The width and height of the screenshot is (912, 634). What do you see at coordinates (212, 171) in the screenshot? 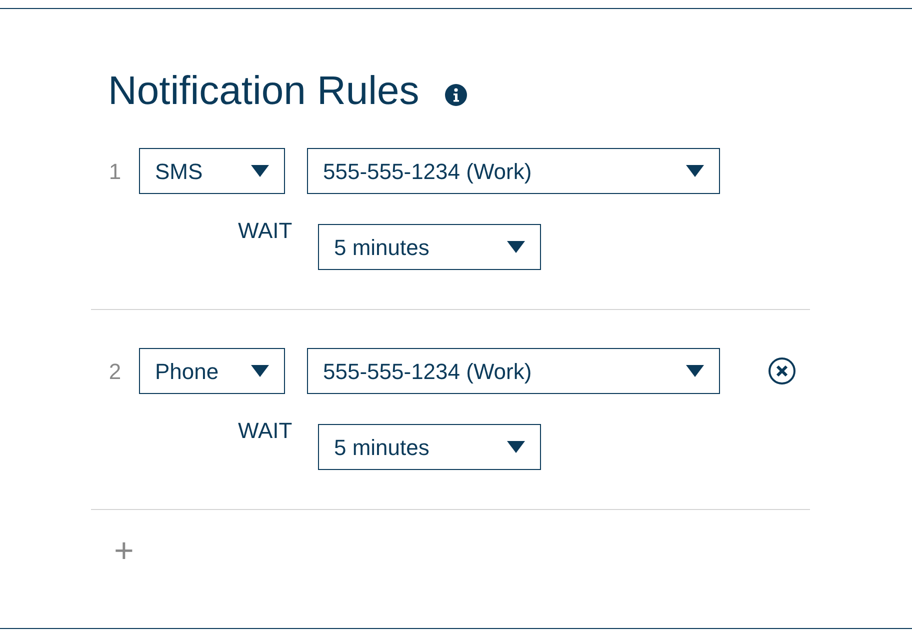
I see `channel-dropdown: SMS` at bounding box center [212, 171].